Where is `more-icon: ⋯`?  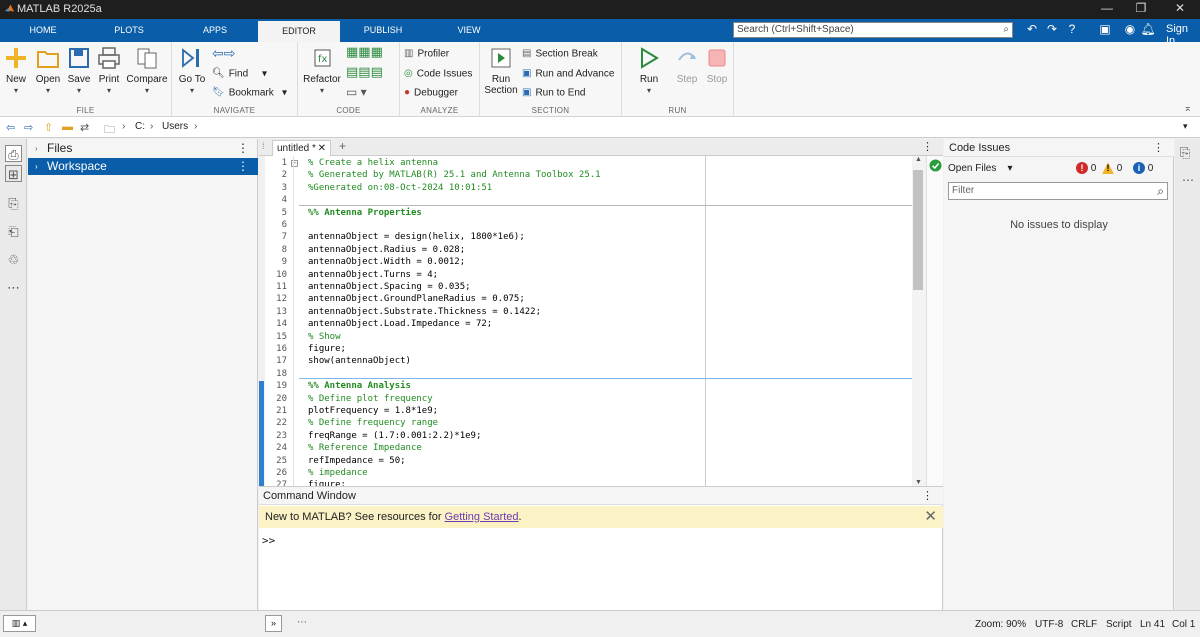
more-icon: ⋯ is located at coordinates (13, 287).